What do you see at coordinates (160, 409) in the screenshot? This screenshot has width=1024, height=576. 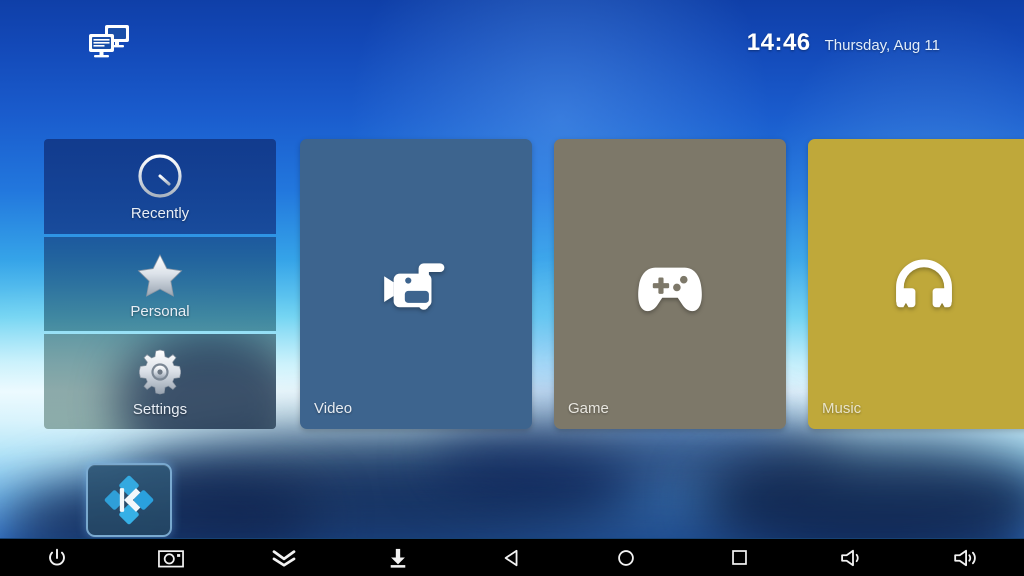 I see `sidebar-item-label: Settings` at bounding box center [160, 409].